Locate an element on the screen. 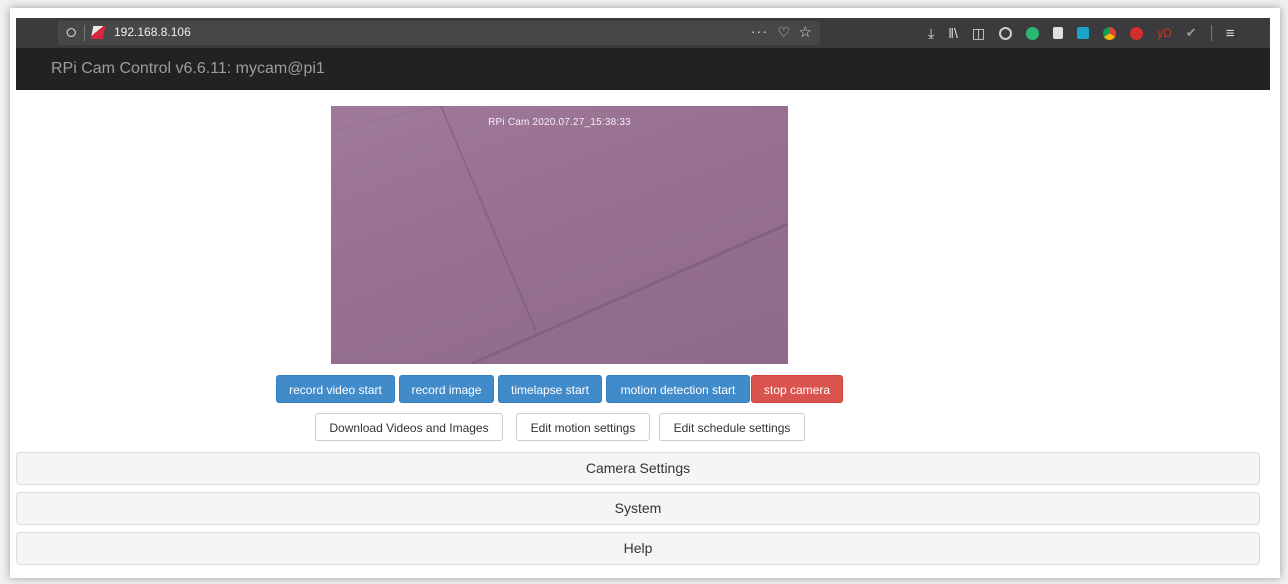  address-bar: ⭘ 192.168.8.106 ··· ♡ ☆ is located at coordinates (439, 33).